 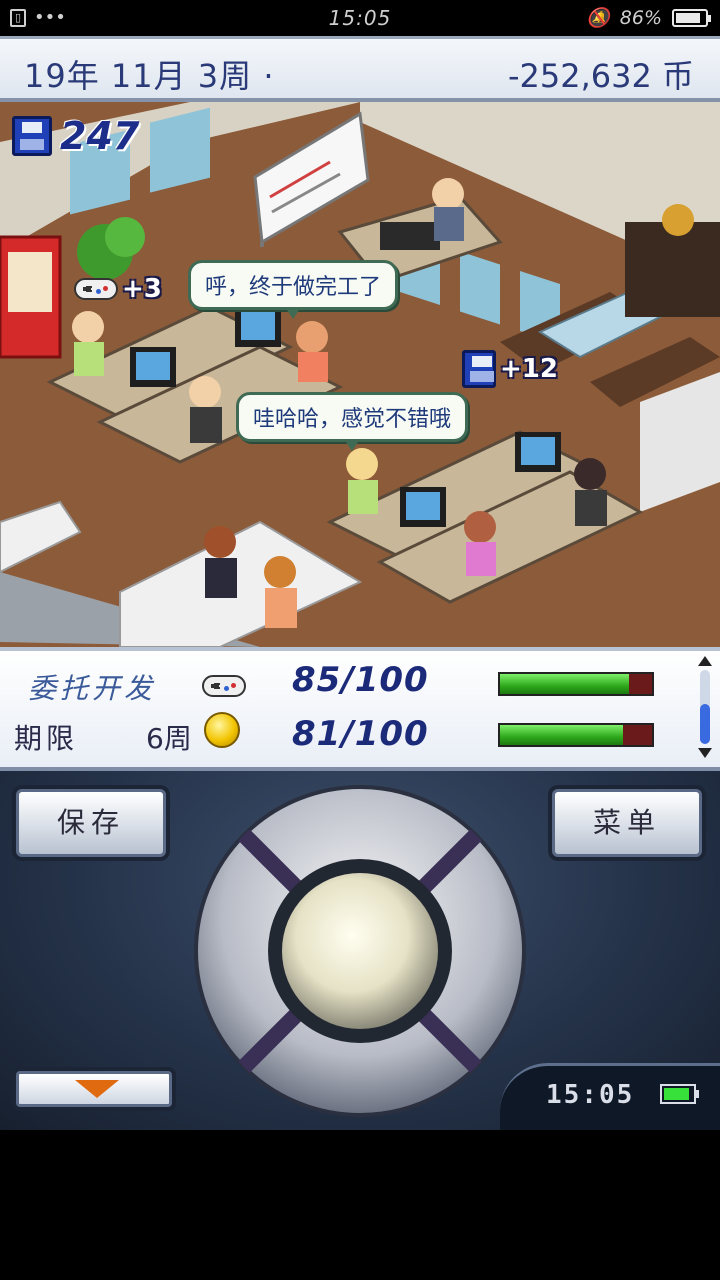 I want to click on progress-bar-quality, so click(x=576, y=735).